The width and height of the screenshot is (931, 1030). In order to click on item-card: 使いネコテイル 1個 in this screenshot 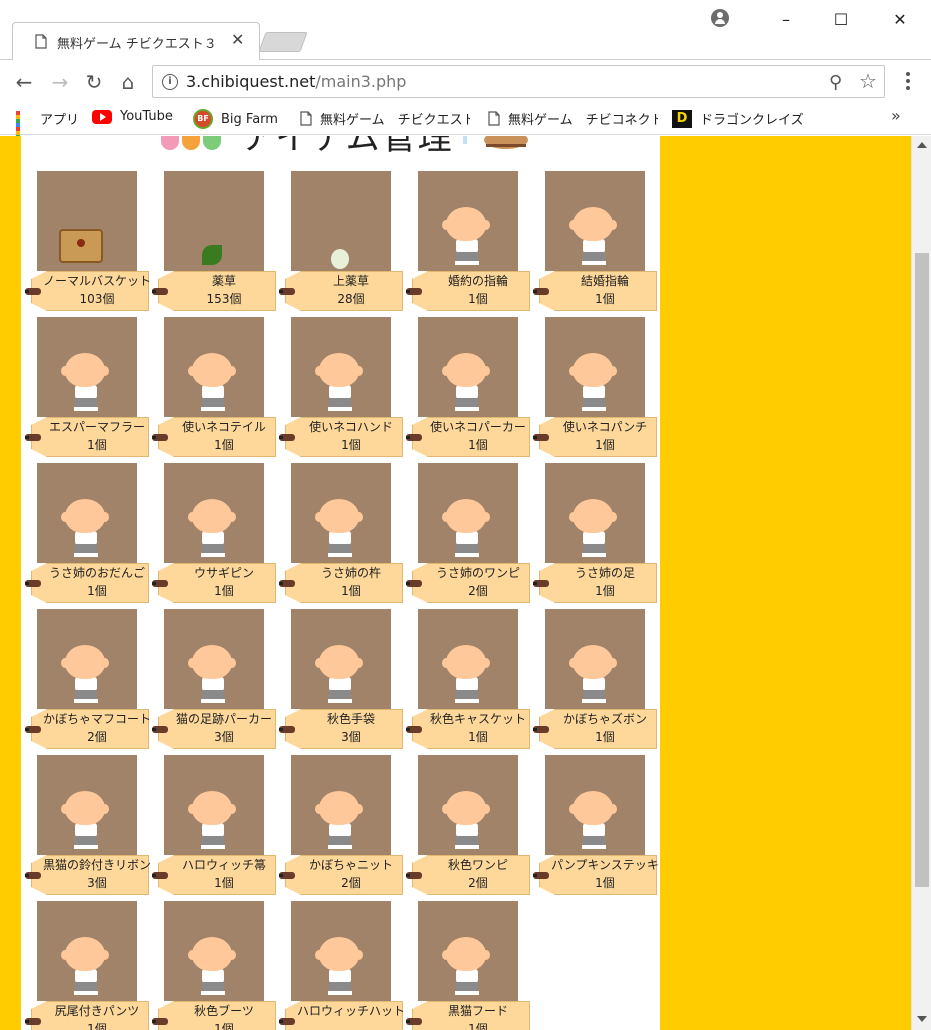, I will do `click(218, 390)`.